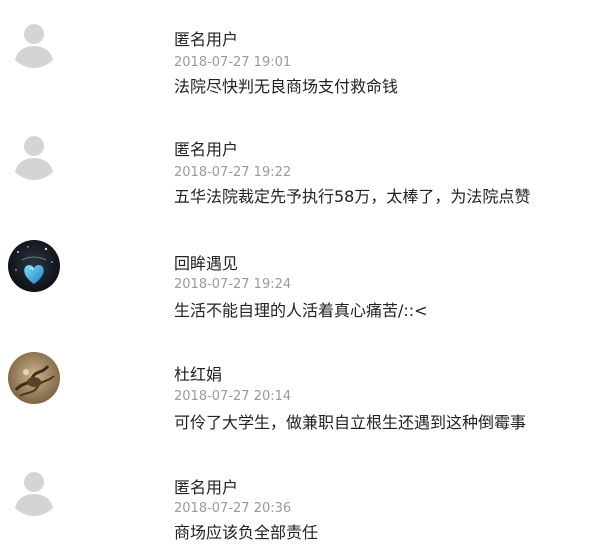 The image size is (600, 560). What do you see at coordinates (286, 86) in the screenshot?
I see `comment-text: 法院尽快判无良商场支付救命钱` at bounding box center [286, 86].